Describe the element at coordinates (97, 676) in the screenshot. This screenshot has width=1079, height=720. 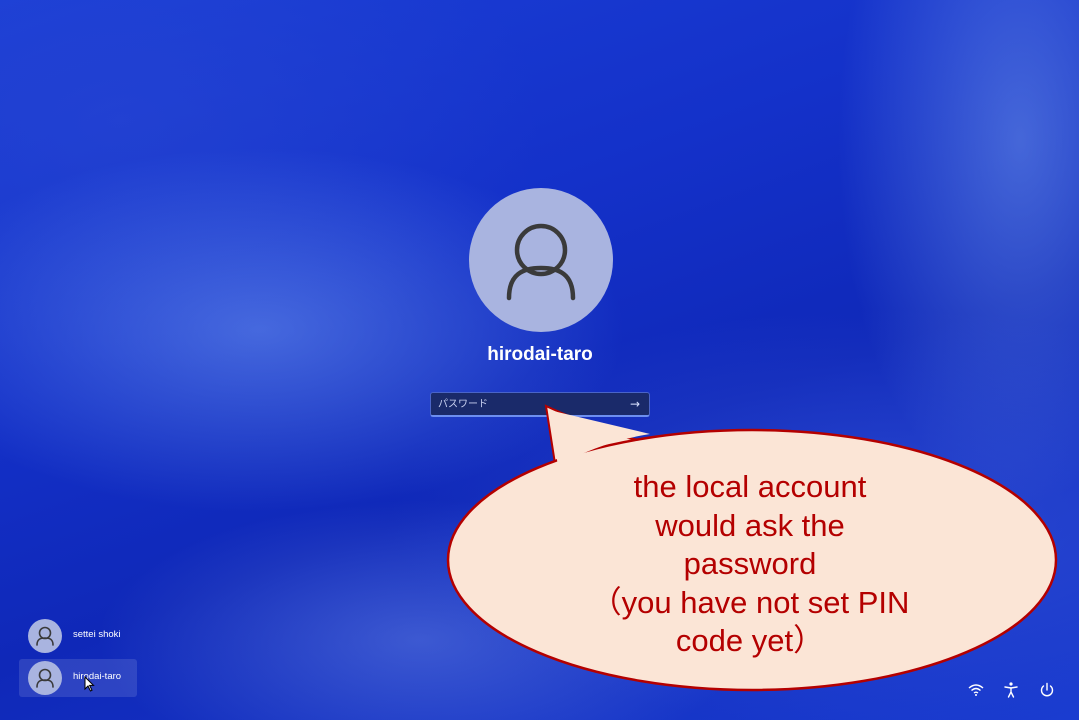
I see `user-item-label: hirodai-taro` at that location.